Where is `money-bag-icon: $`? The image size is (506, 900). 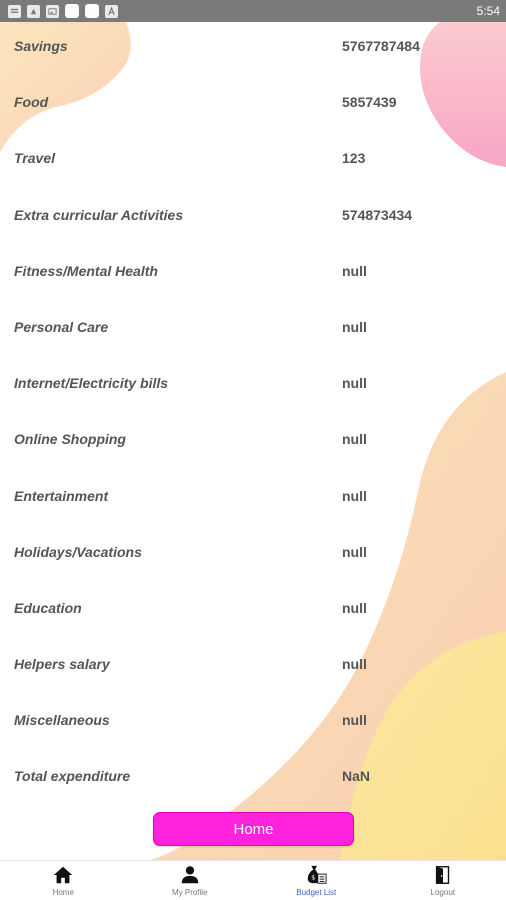 money-bag-icon: $ is located at coordinates (317, 874).